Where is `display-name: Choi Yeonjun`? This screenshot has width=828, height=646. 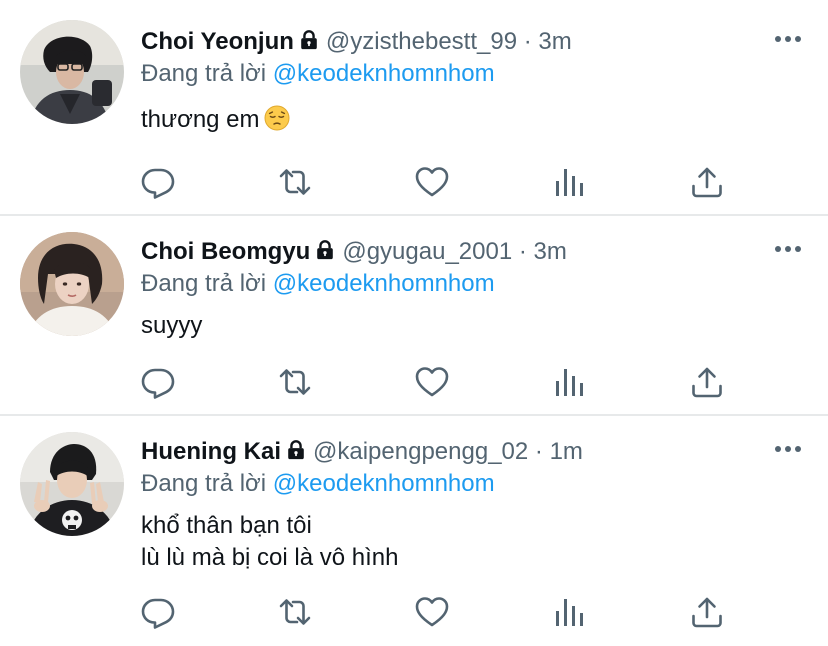 display-name: Choi Yeonjun is located at coordinates (217, 41).